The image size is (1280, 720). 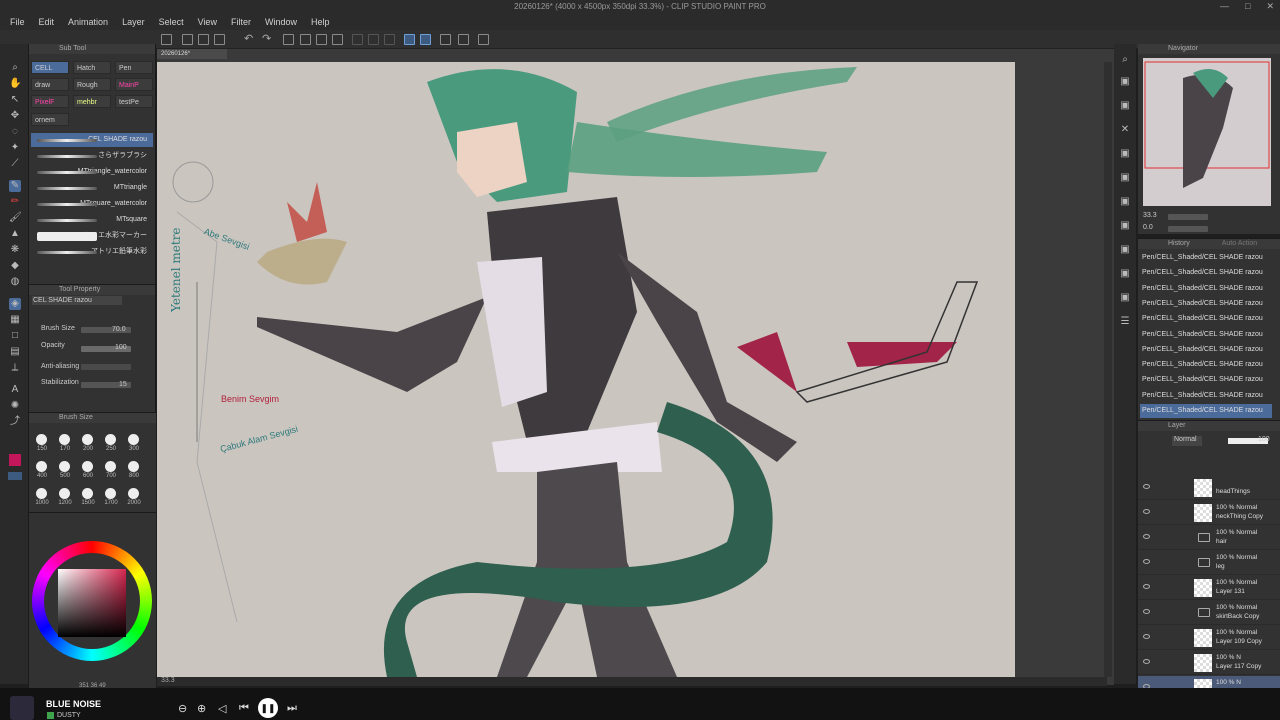 What do you see at coordinates (134, 84) in the screenshot?
I see `tab-mainp: MainP` at bounding box center [134, 84].